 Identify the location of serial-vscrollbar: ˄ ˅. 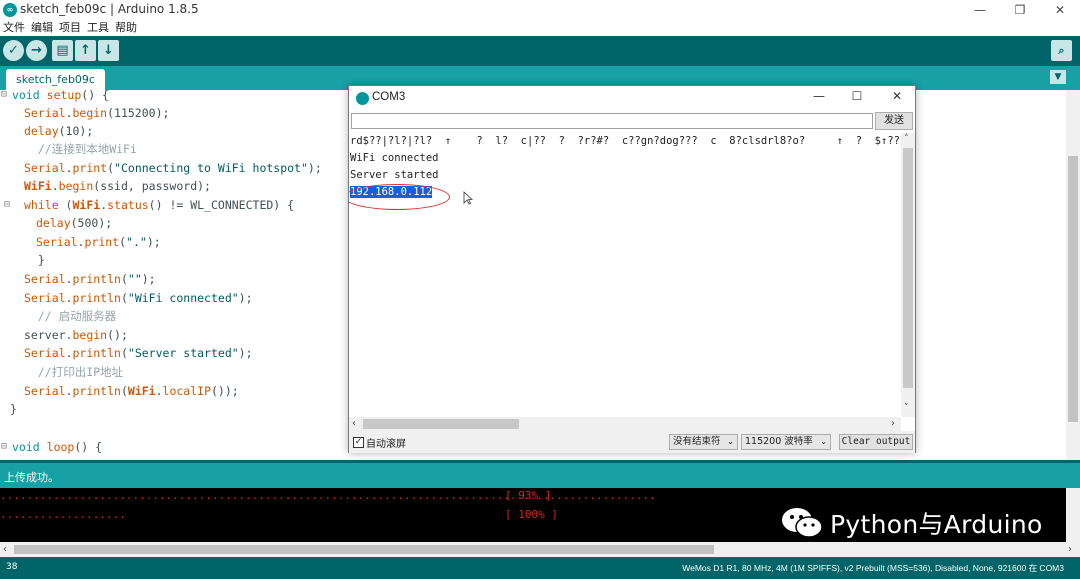
(908, 275).